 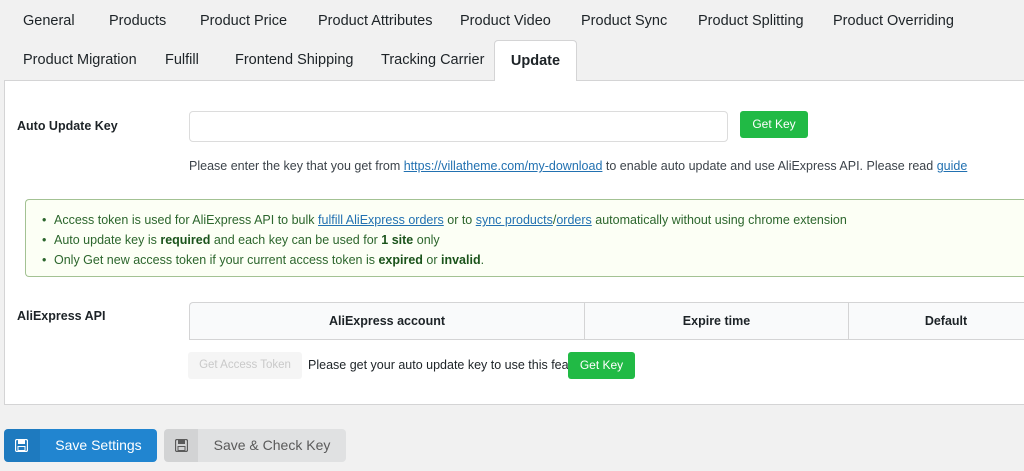 What do you see at coordinates (426, 240) in the screenshot?
I see `notice-text: only` at bounding box center [426, 240].